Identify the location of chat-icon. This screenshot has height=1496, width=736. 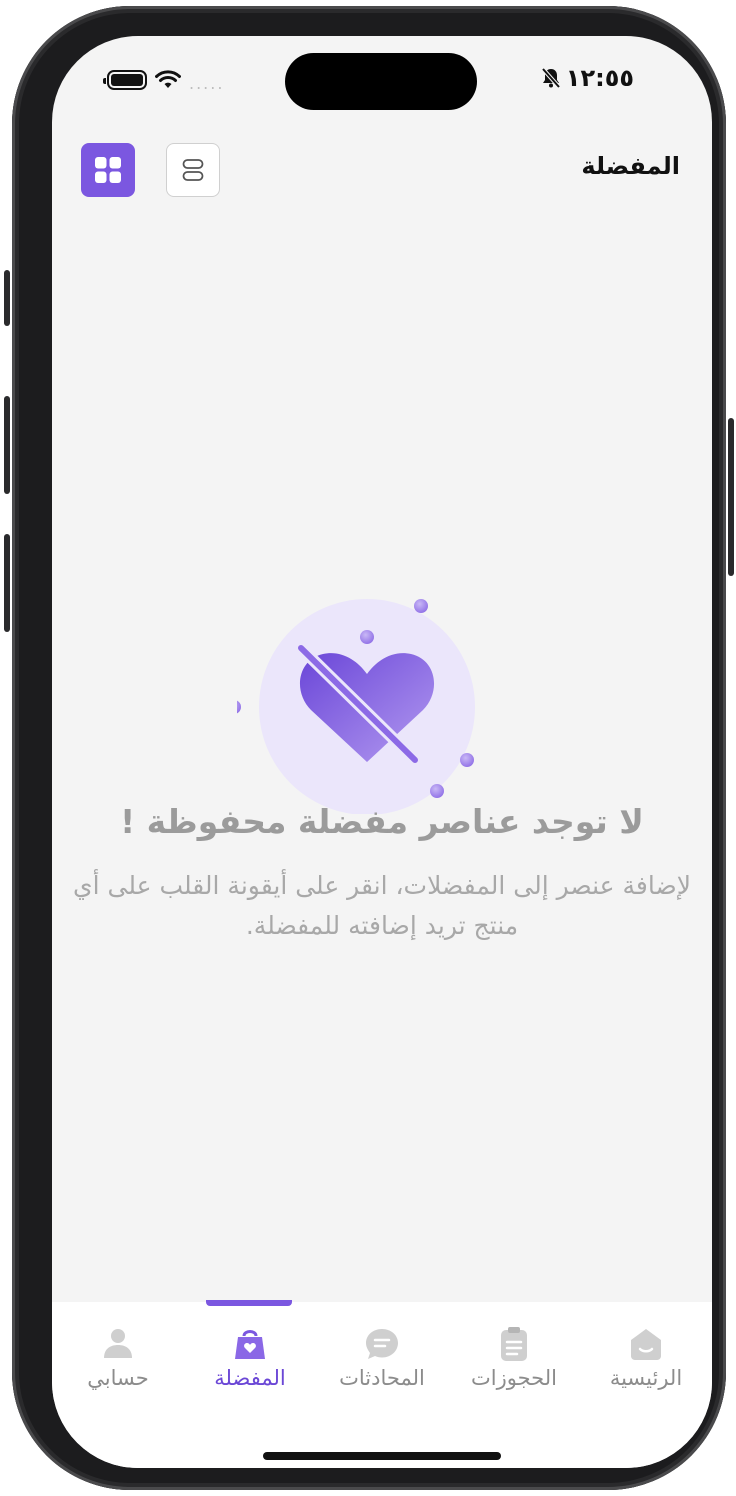
(382, 1344).